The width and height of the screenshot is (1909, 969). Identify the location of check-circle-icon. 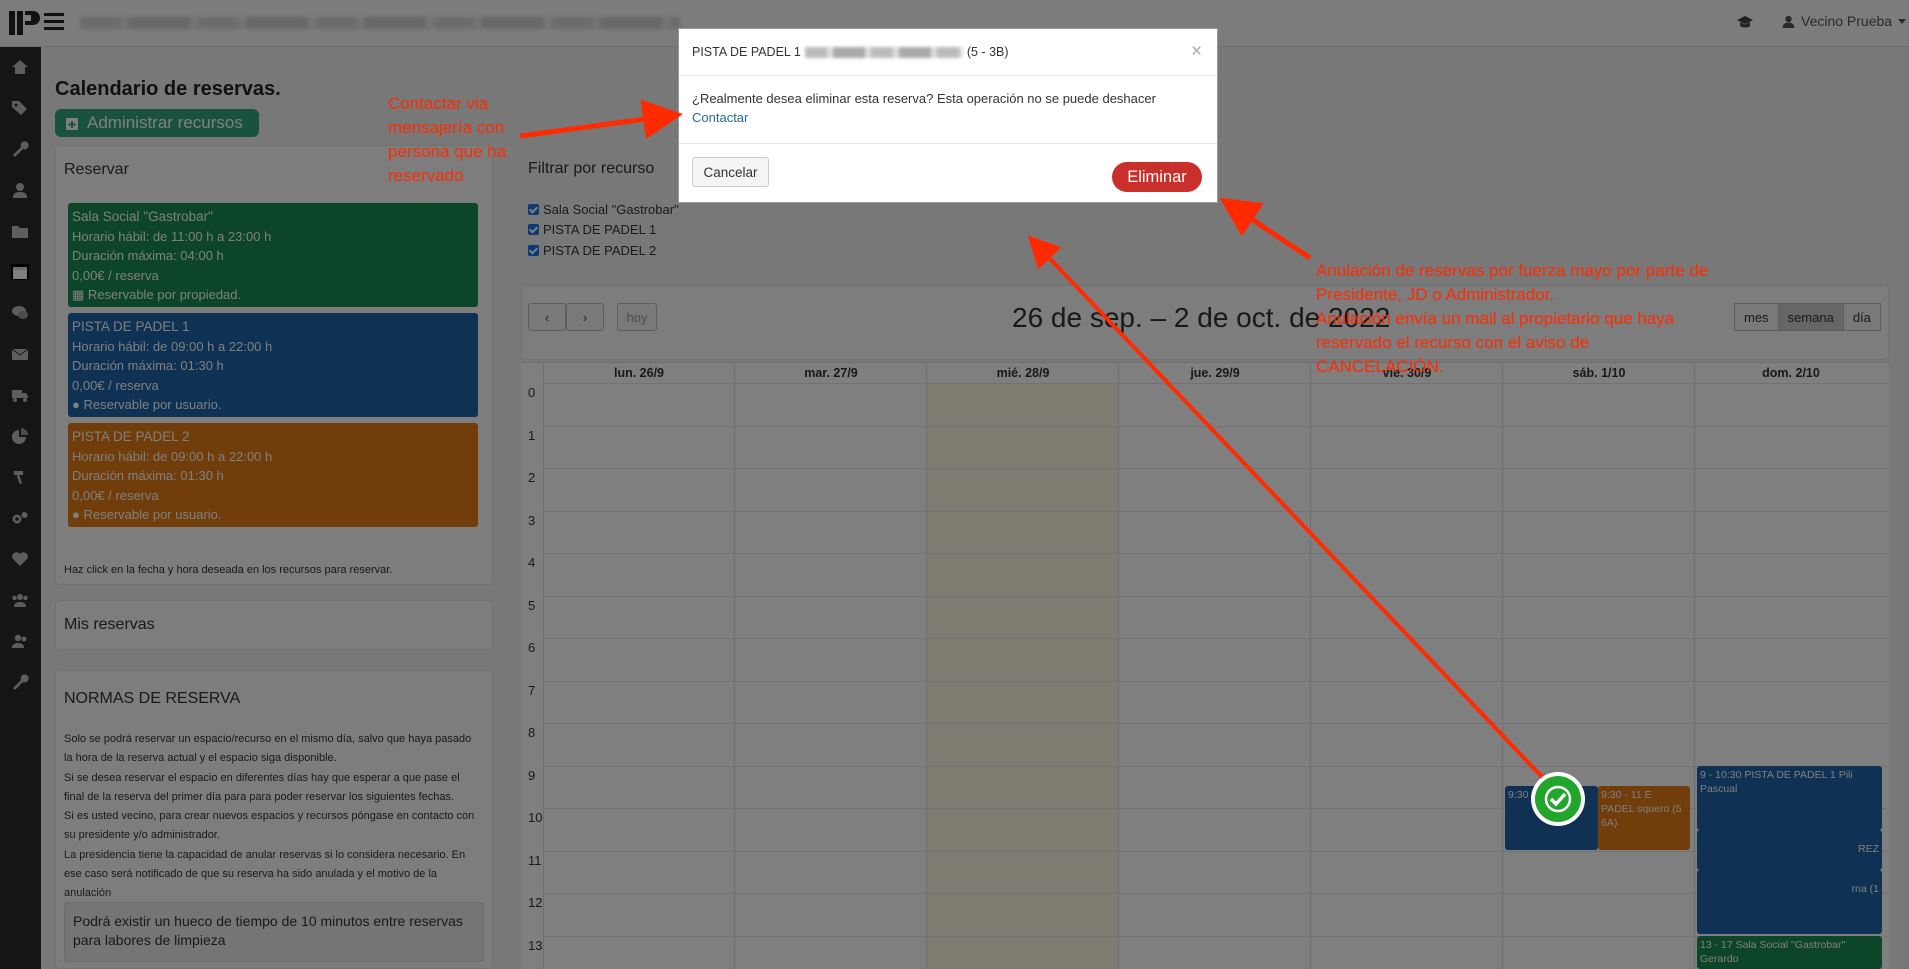
(1558, 799).